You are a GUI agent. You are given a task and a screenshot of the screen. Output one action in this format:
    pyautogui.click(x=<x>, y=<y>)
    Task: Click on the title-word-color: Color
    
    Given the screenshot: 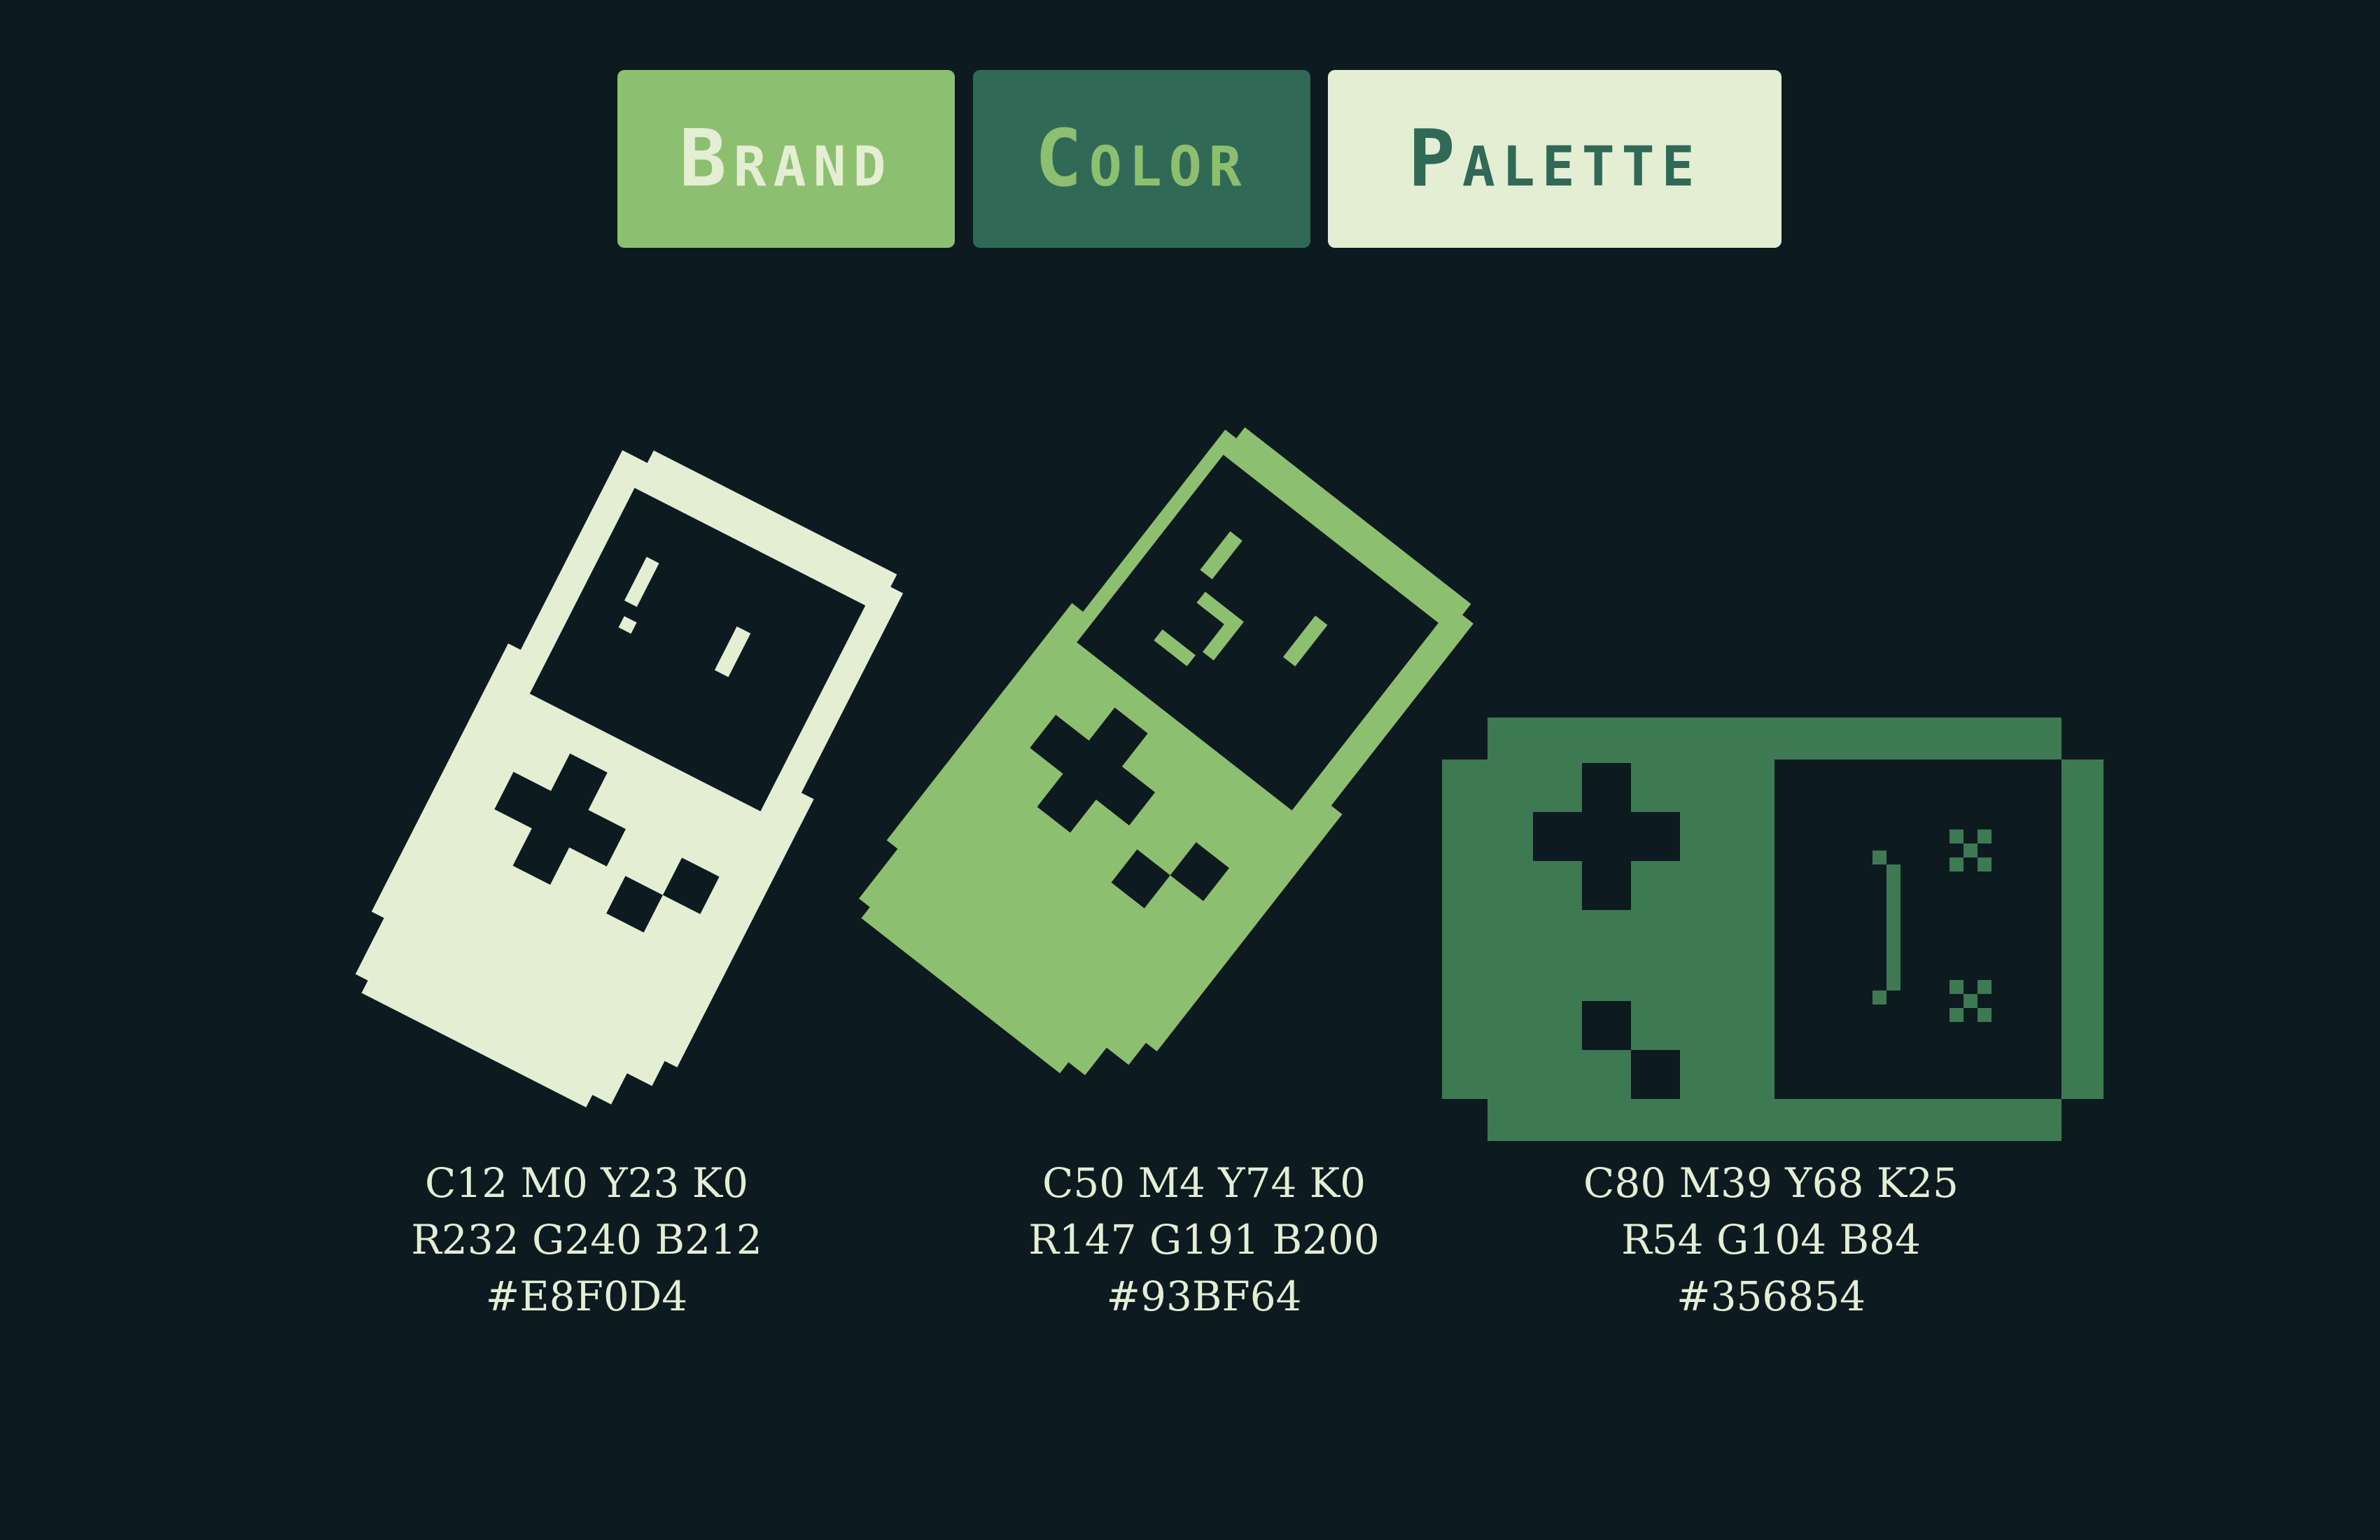 What is the action you would take?
    pyautogui.click(x=1141, y=159)
    